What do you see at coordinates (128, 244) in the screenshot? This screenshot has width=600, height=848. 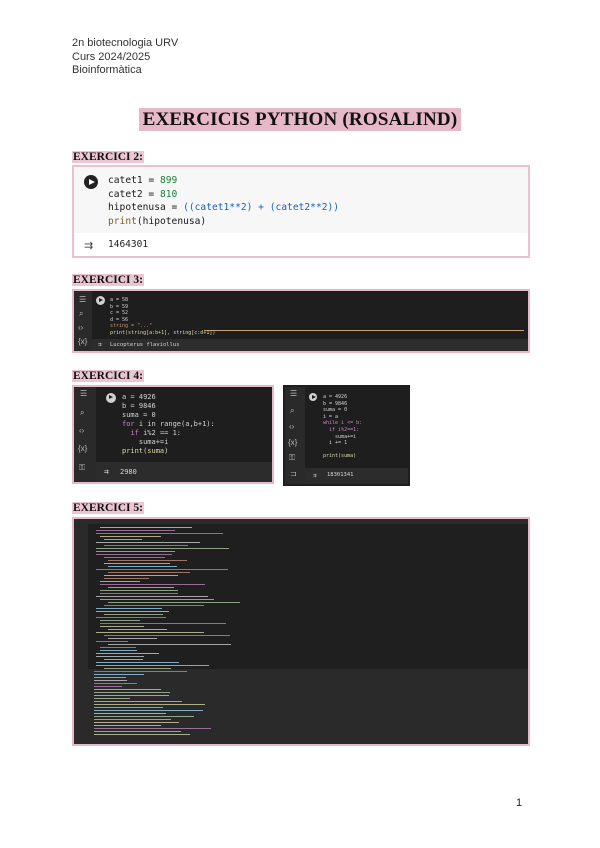 I see `cell-output: 1464301` at bounding box center [128, 244].